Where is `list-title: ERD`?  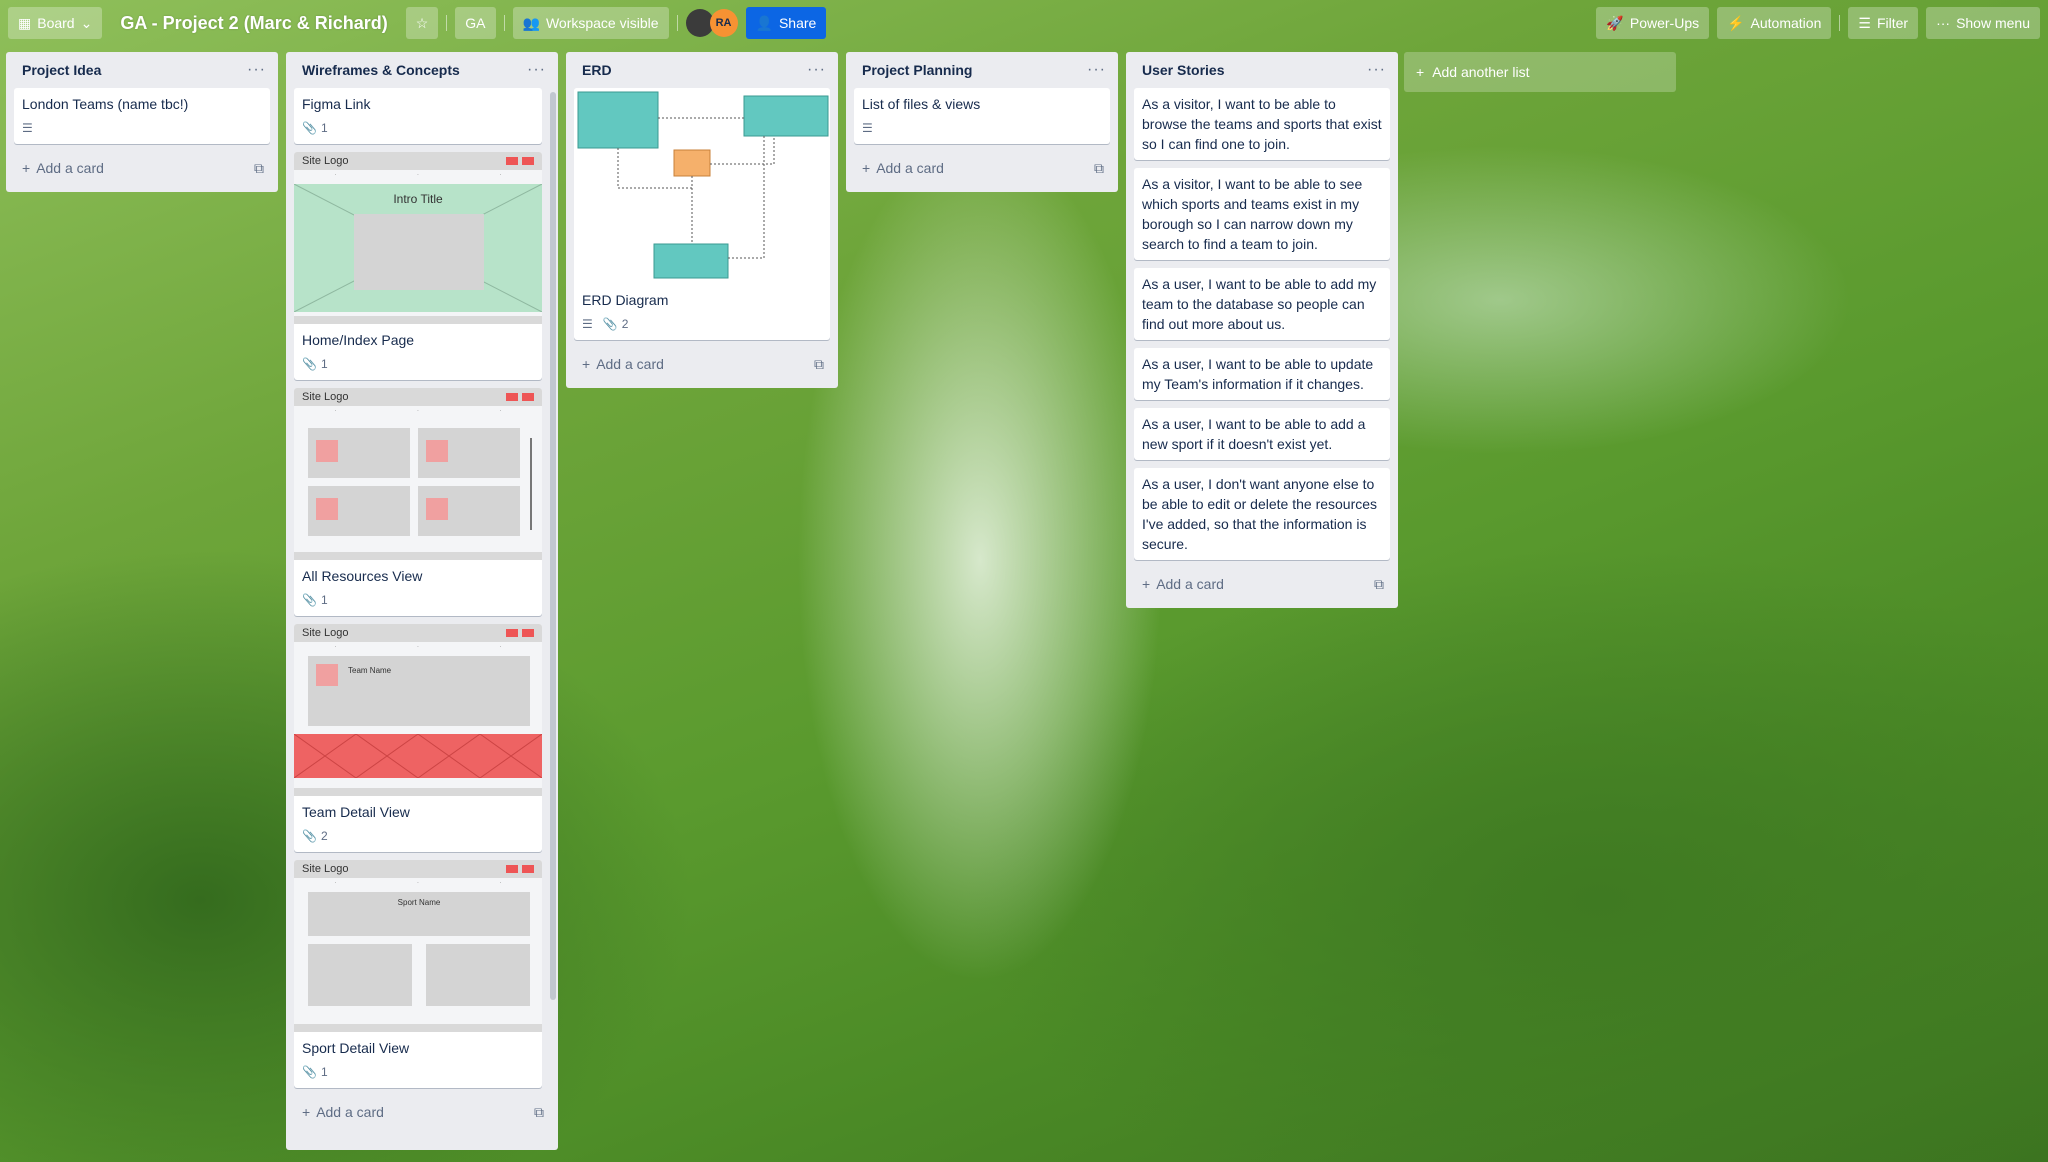
list-title: ERD is located at coordinates (597, 70).